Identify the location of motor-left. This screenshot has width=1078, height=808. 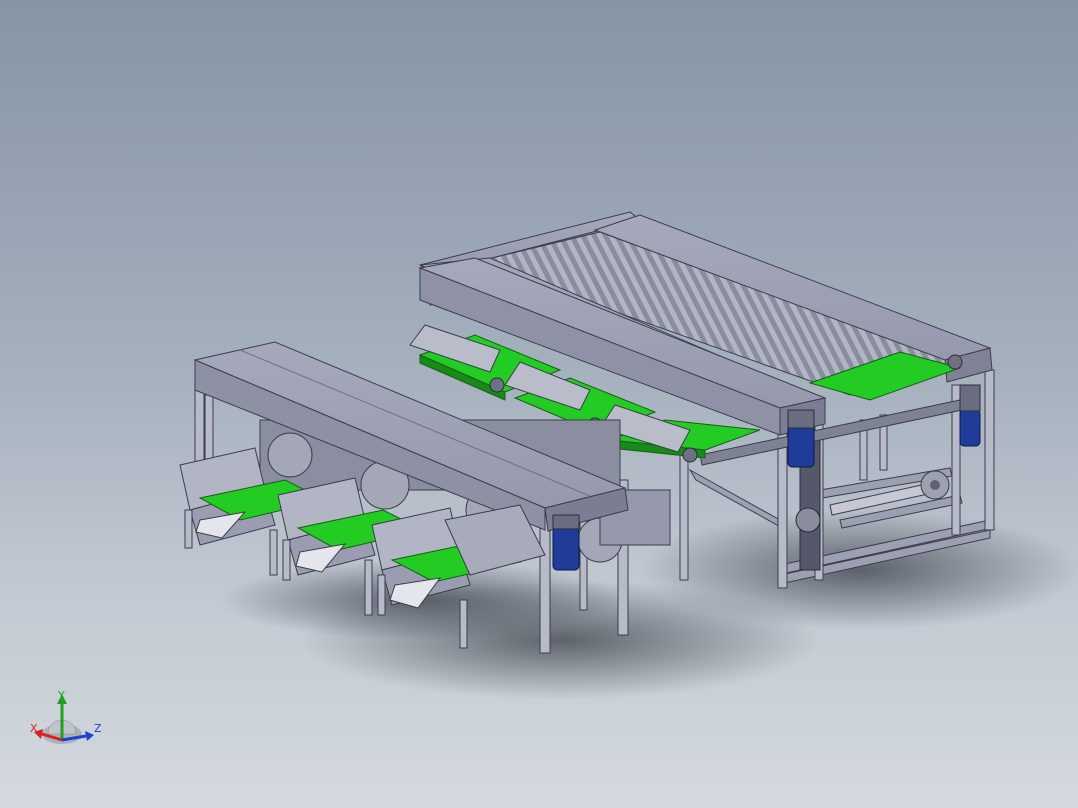
(566, 542).